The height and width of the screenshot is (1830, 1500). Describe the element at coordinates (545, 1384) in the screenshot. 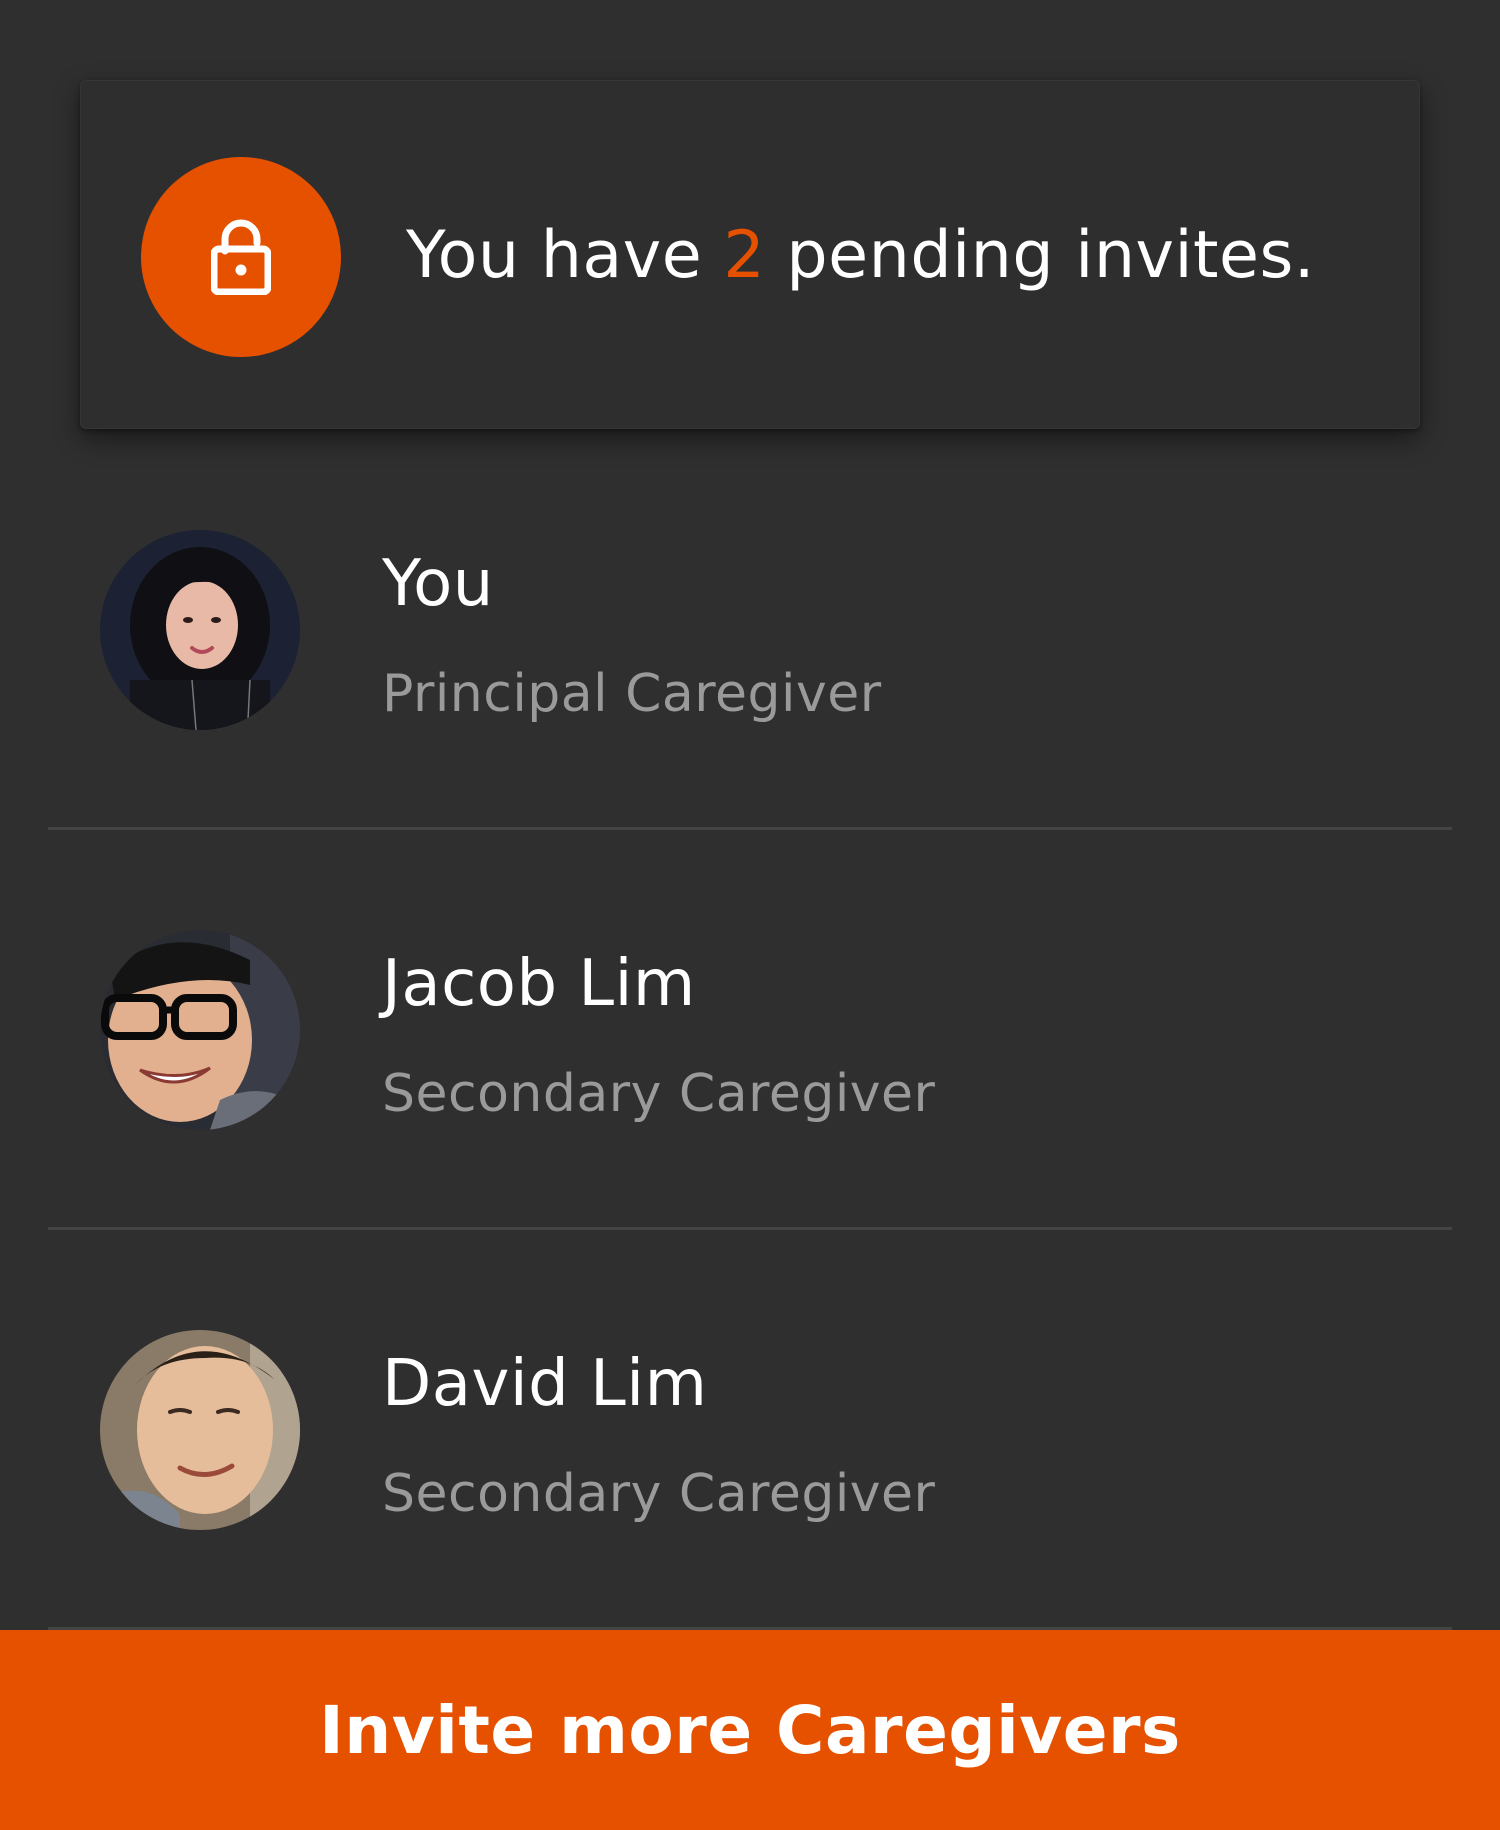

I see `caregiver-name: David Lim` at that location.